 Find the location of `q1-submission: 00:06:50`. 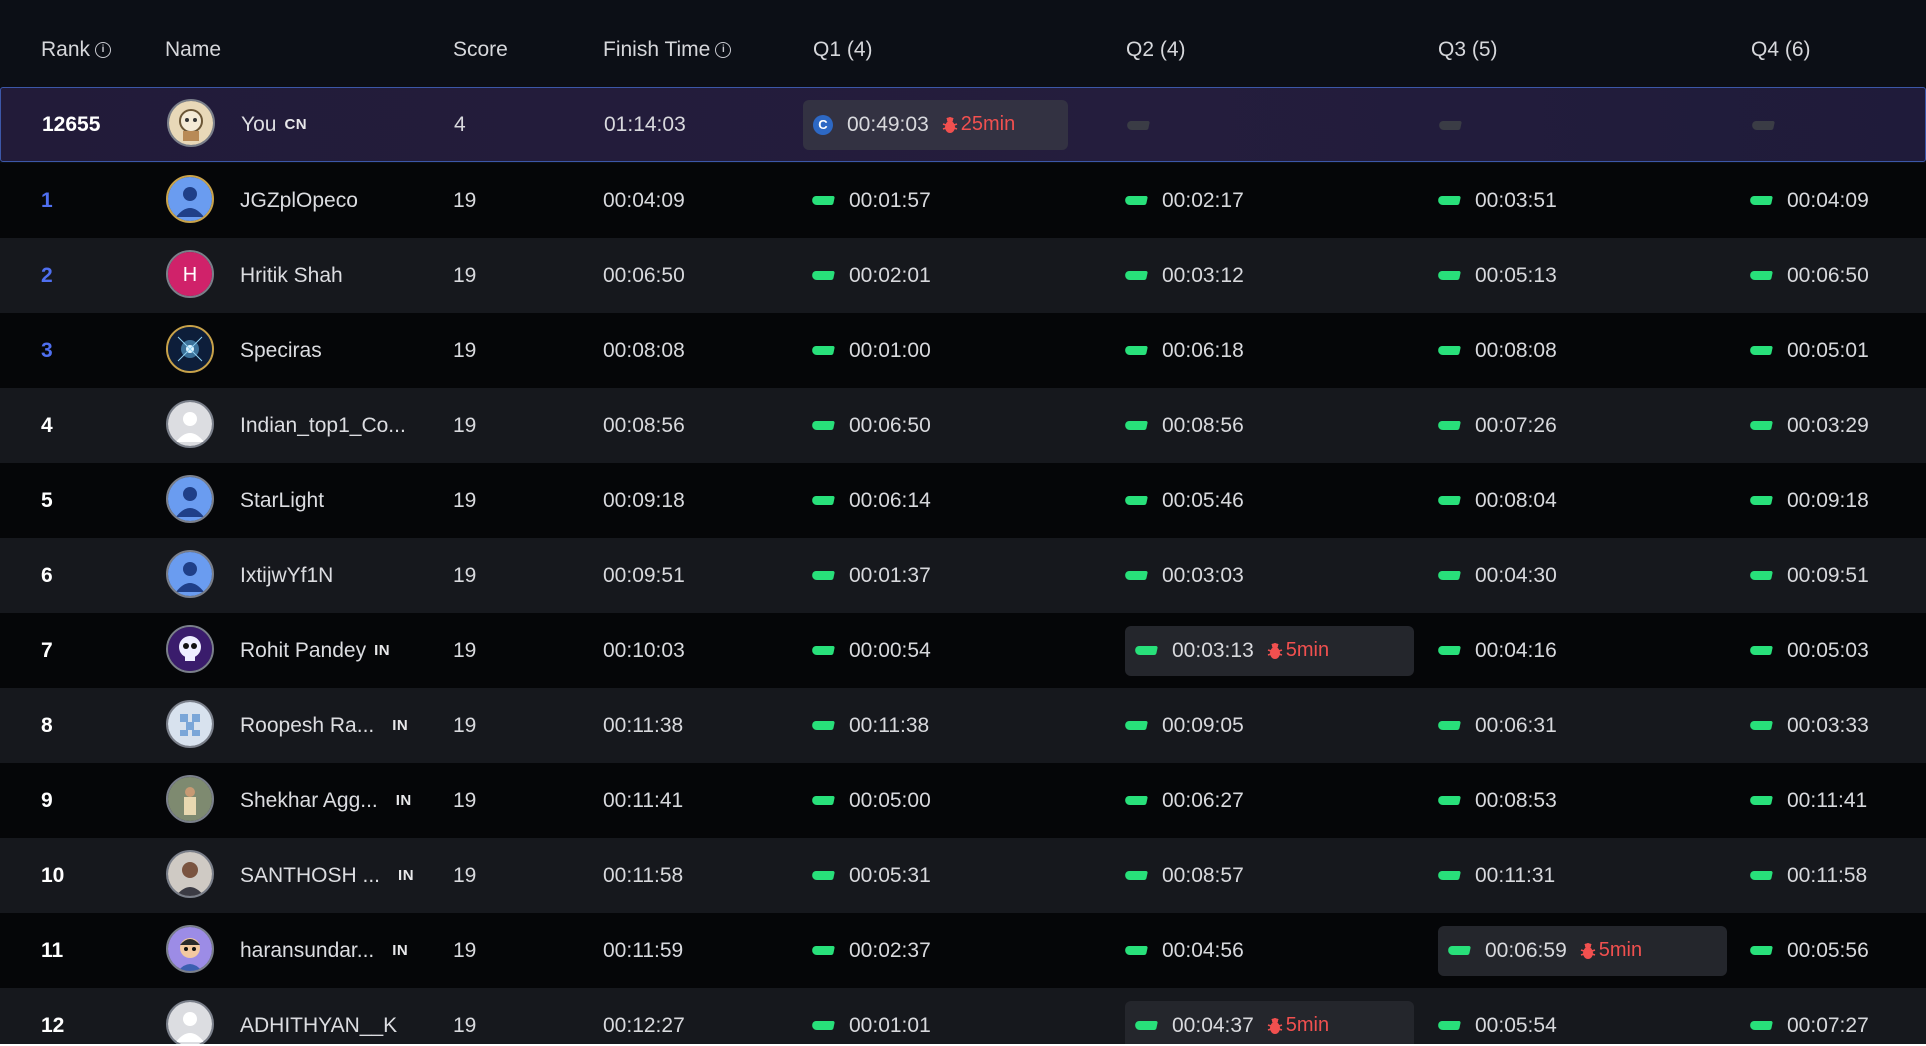

q1-submission: 00:06:50 is located at coordinates (873, 426).